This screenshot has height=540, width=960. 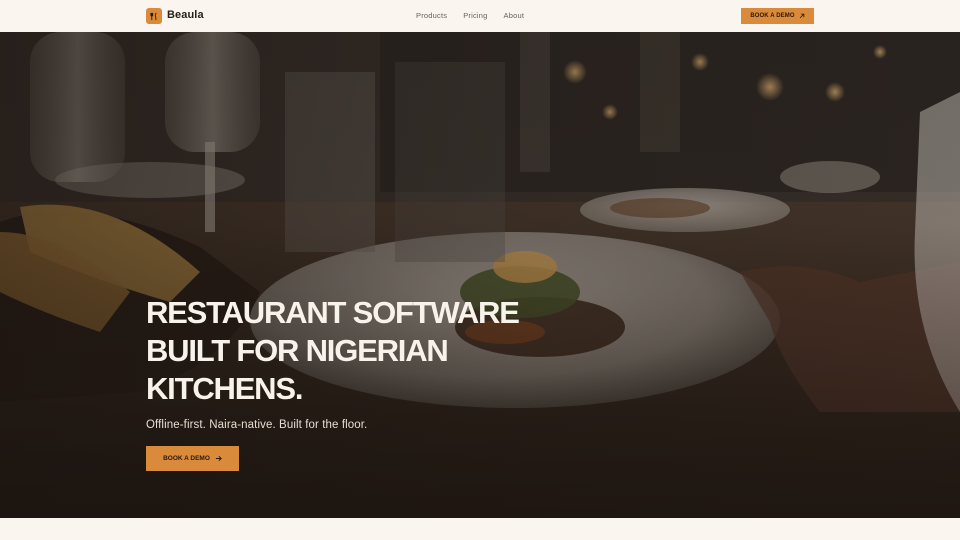 What do you see at coordinates (224, 388) in the screenshot?
I see `headline-line-3: KITCHENS.` at bounding box center [224, 388].